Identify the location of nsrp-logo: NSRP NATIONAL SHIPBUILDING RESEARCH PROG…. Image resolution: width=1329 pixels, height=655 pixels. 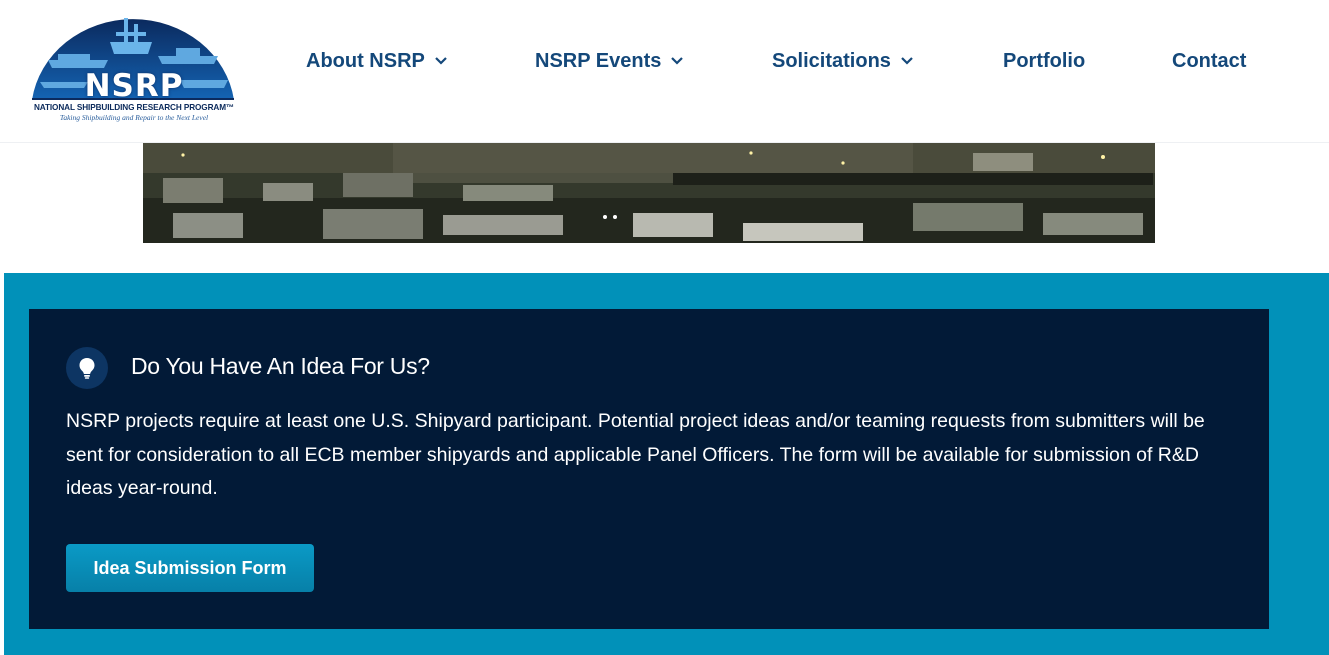
(134, 64).